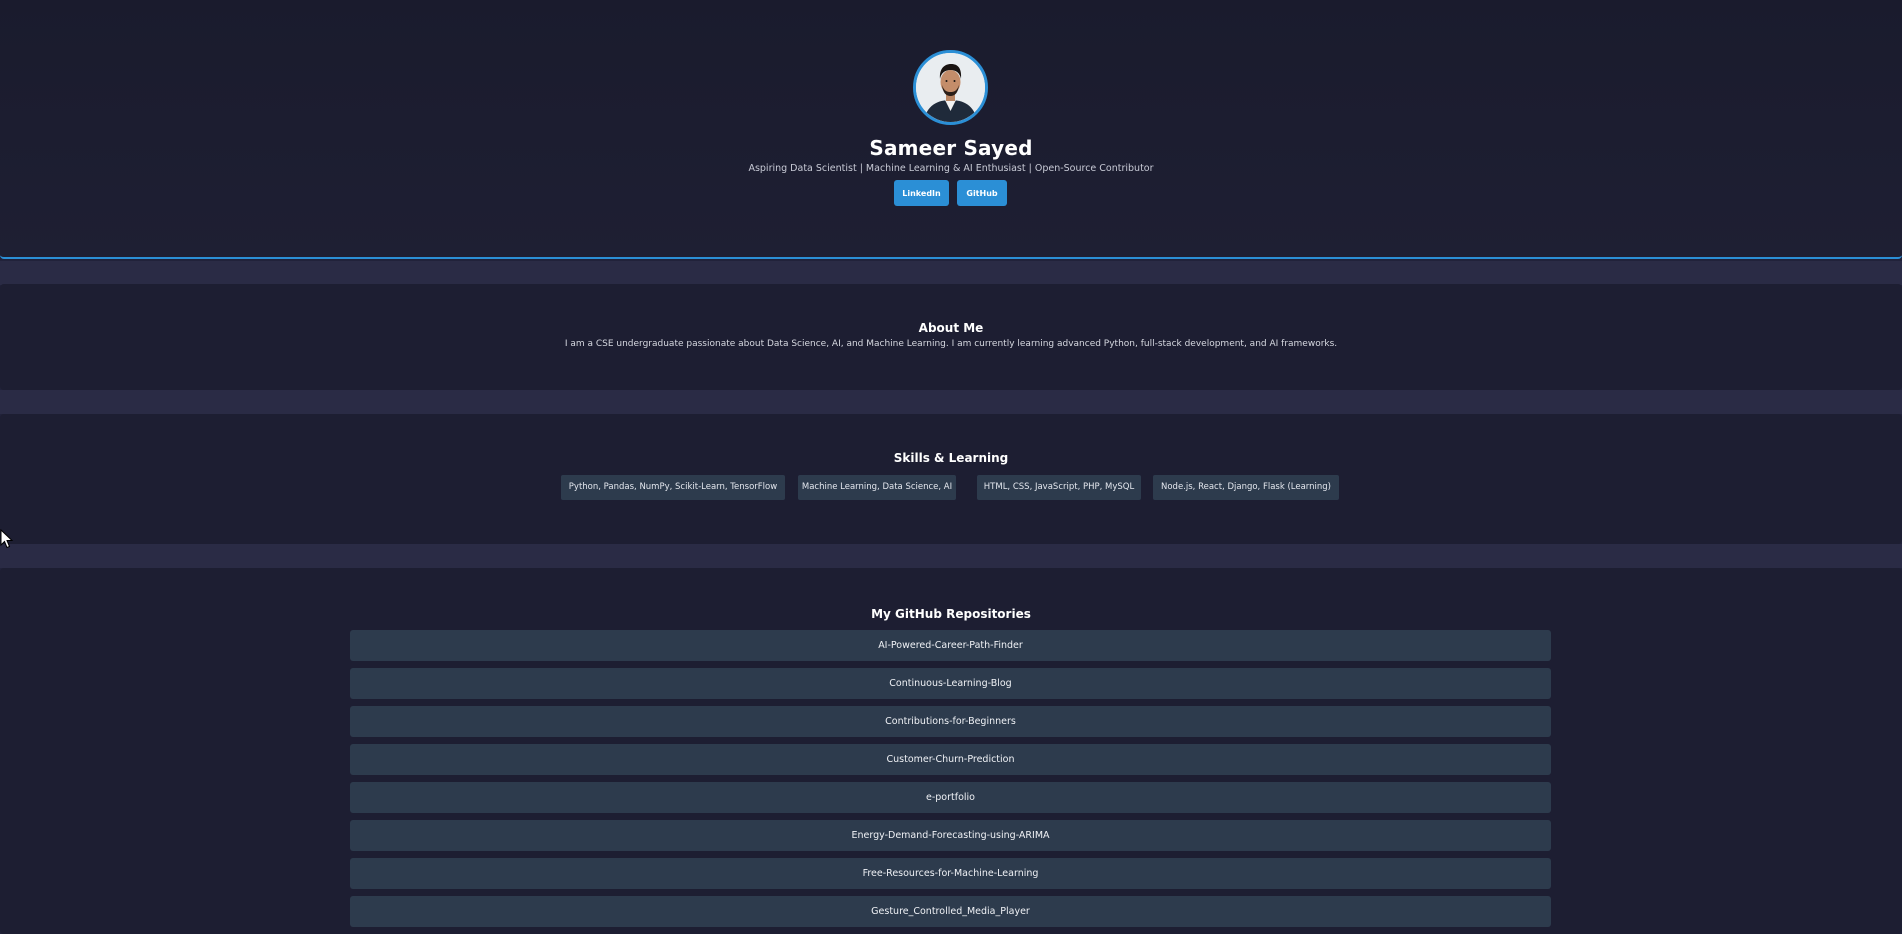 Image resolution: width=1902 pixels, height=934 pixels. What do you see at coordinates (950, 835) in the screenshot?
I see `repo-item: Energy-Demand-Forecasting-using-ARIMA` at bounding box center [950, 835].